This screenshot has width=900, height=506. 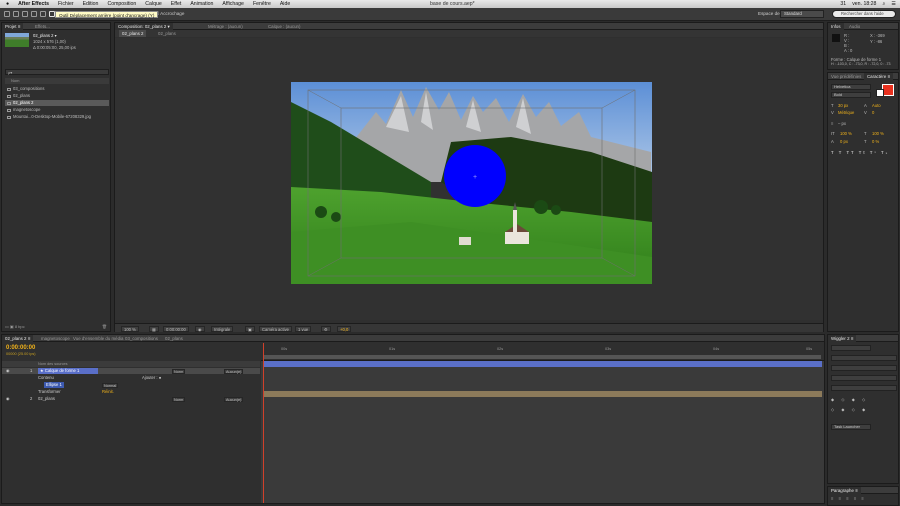 I want to click on property-row: Transformer Réinit., so click(x=131, y=392).